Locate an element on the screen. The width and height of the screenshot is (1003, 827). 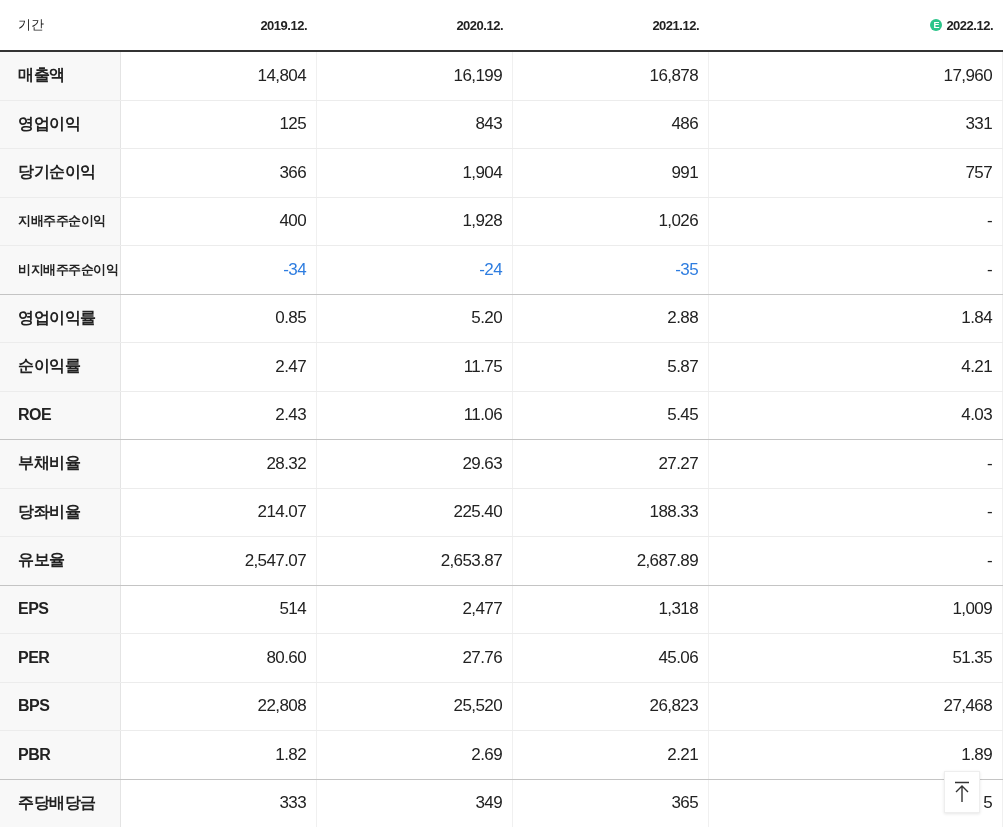
row-label: 당기순이익 is located at coordinates (60, 173).